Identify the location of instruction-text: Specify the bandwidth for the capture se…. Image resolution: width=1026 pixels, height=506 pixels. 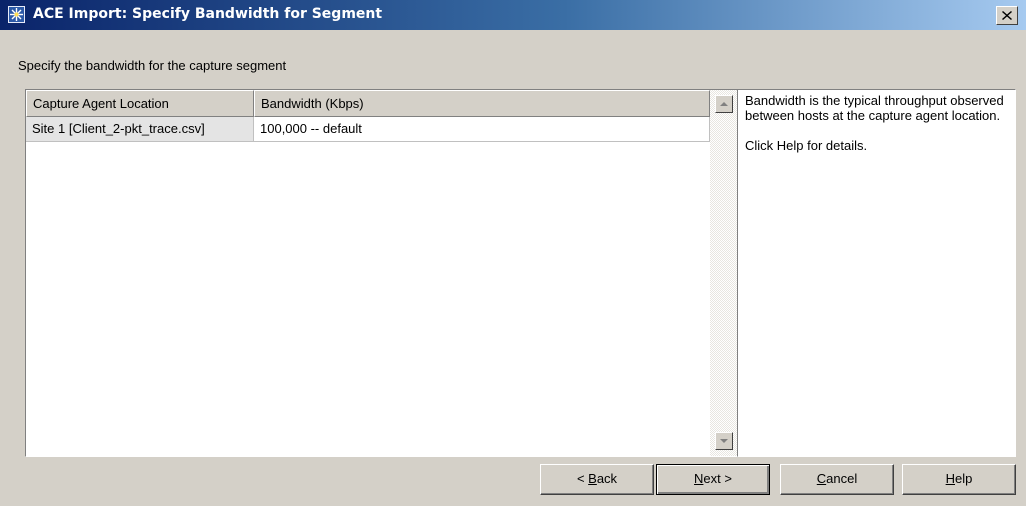
(152, 65).